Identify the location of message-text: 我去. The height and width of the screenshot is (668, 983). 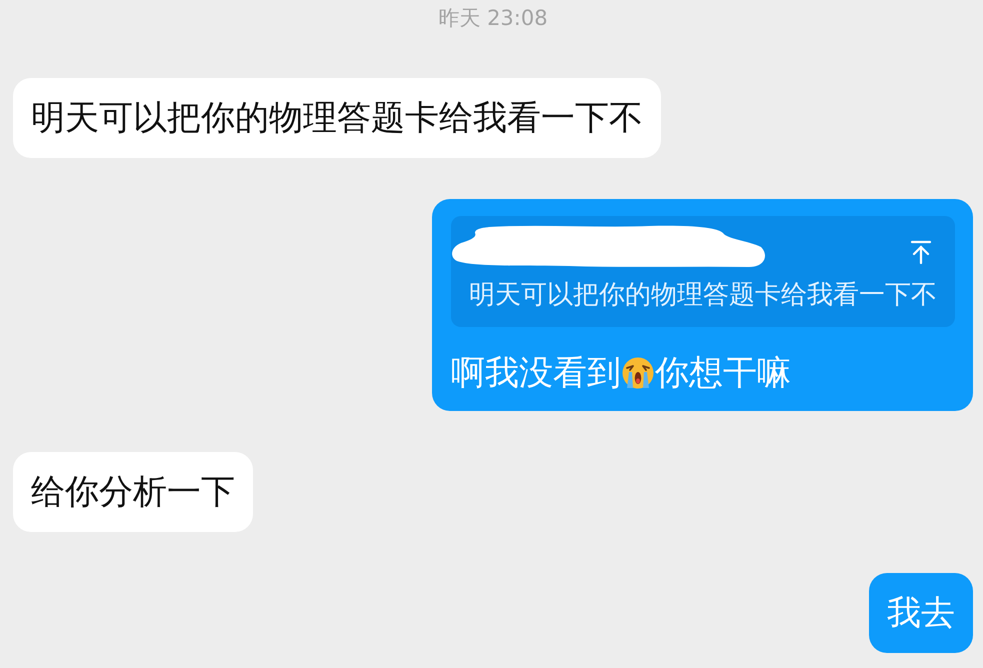
(921, 613).